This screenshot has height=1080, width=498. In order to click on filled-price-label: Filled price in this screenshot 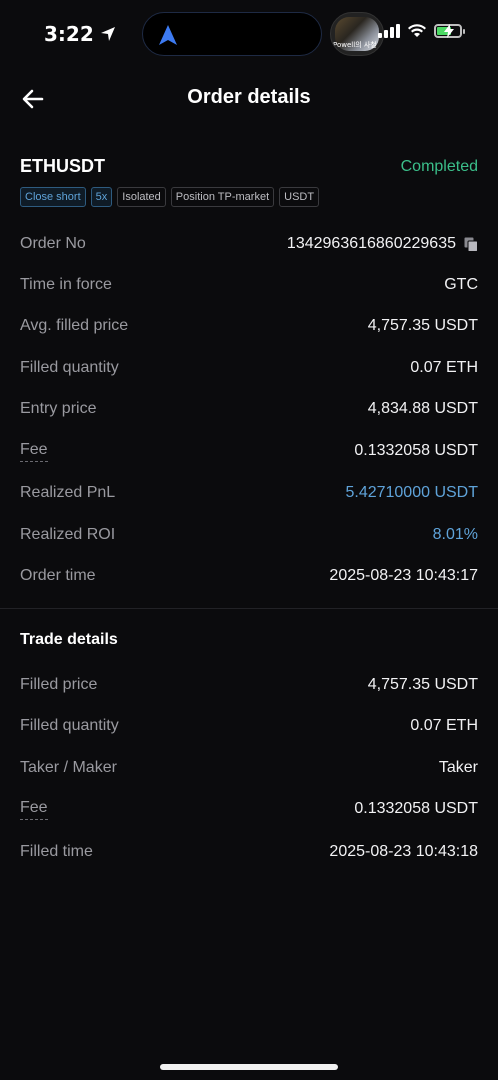, I will do `click(59, 684)`.